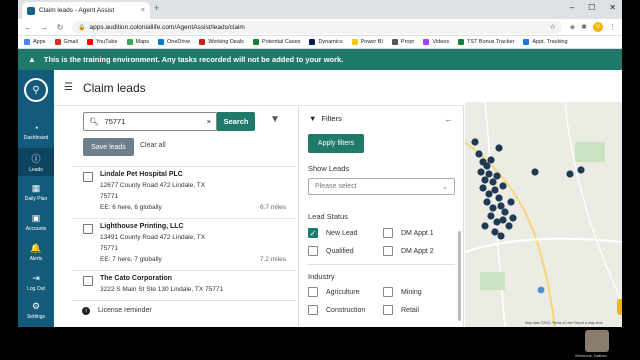 The height and width of the screenshot is (360, 640). Describe the element at coordinates (408, 233) in the screenshot. I see `status-option-dm-appt-1: DM Appt 1` at that location.